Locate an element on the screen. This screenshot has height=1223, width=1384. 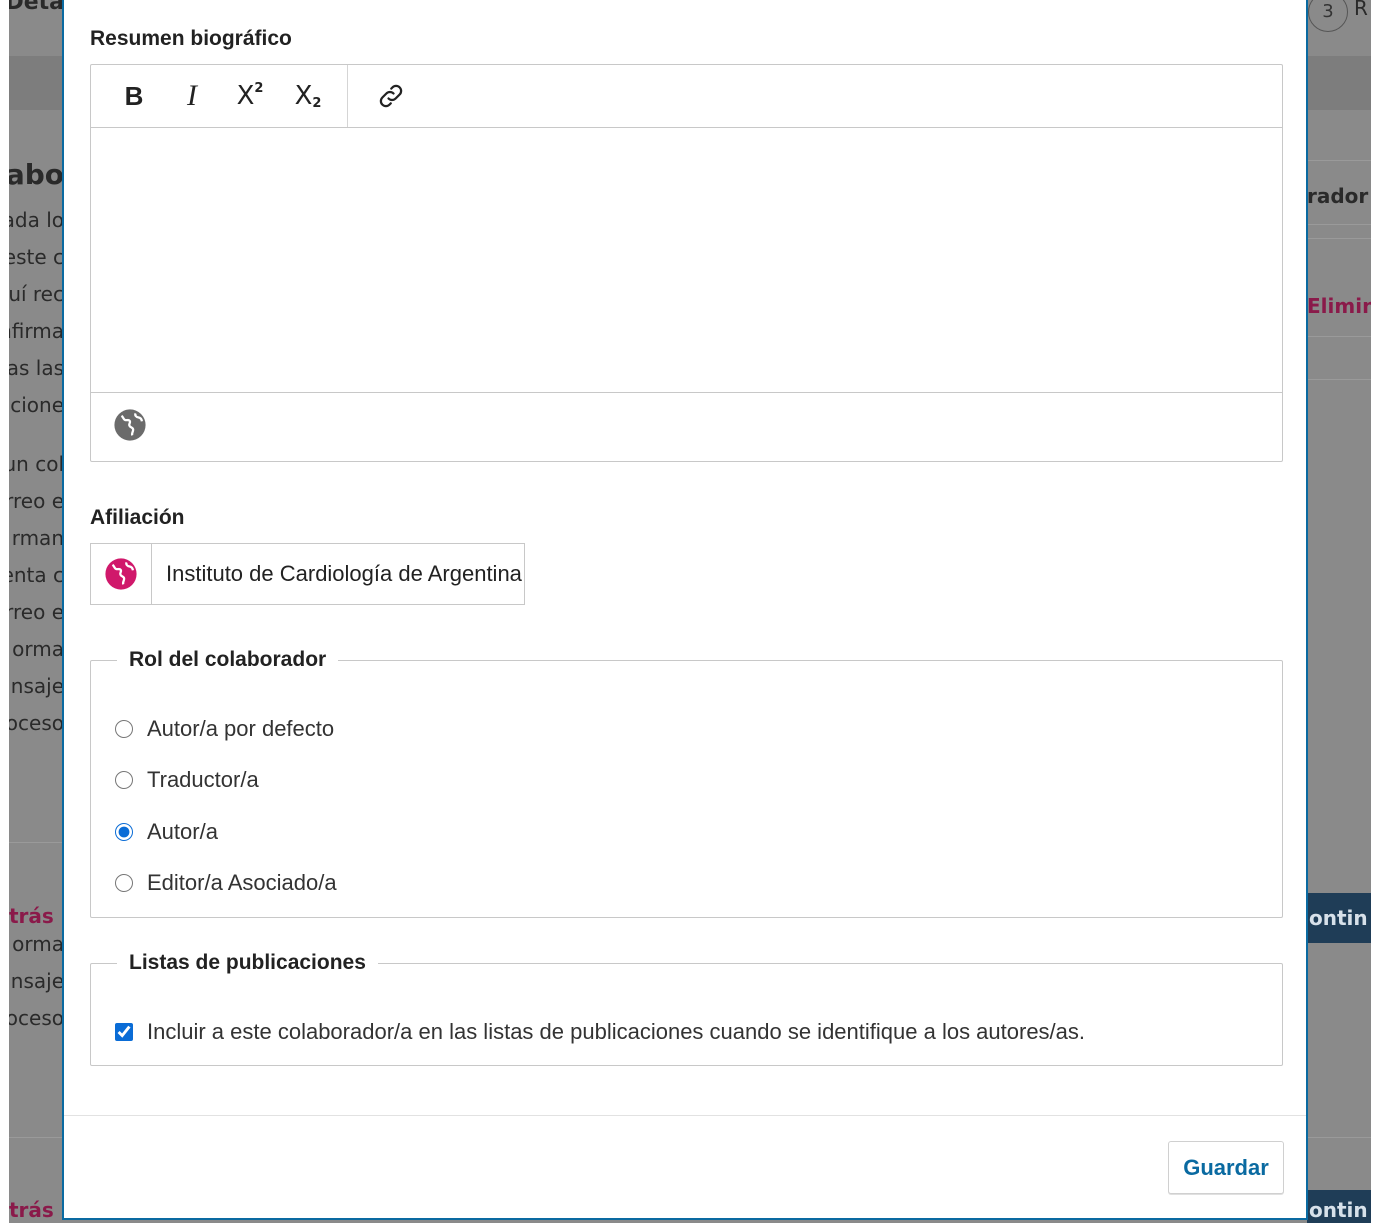
bg-stage-label: R is located at coordinates (1361, 10).